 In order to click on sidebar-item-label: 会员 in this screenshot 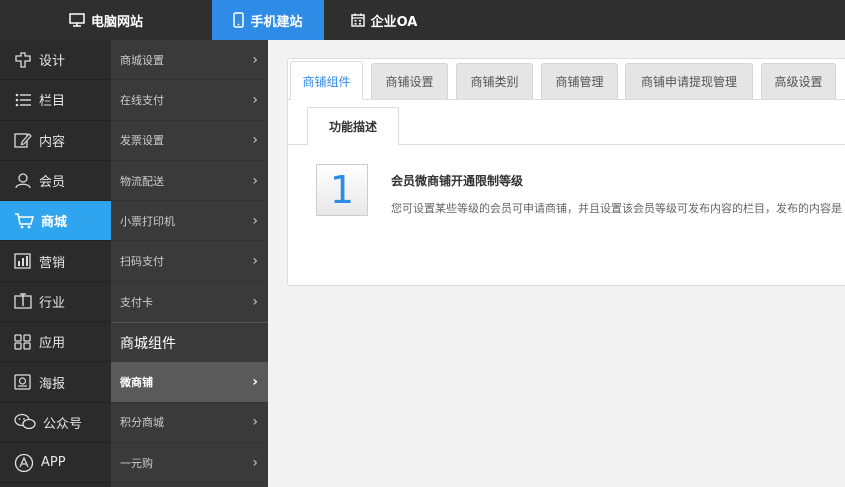, I will do `click(52, 183)`.